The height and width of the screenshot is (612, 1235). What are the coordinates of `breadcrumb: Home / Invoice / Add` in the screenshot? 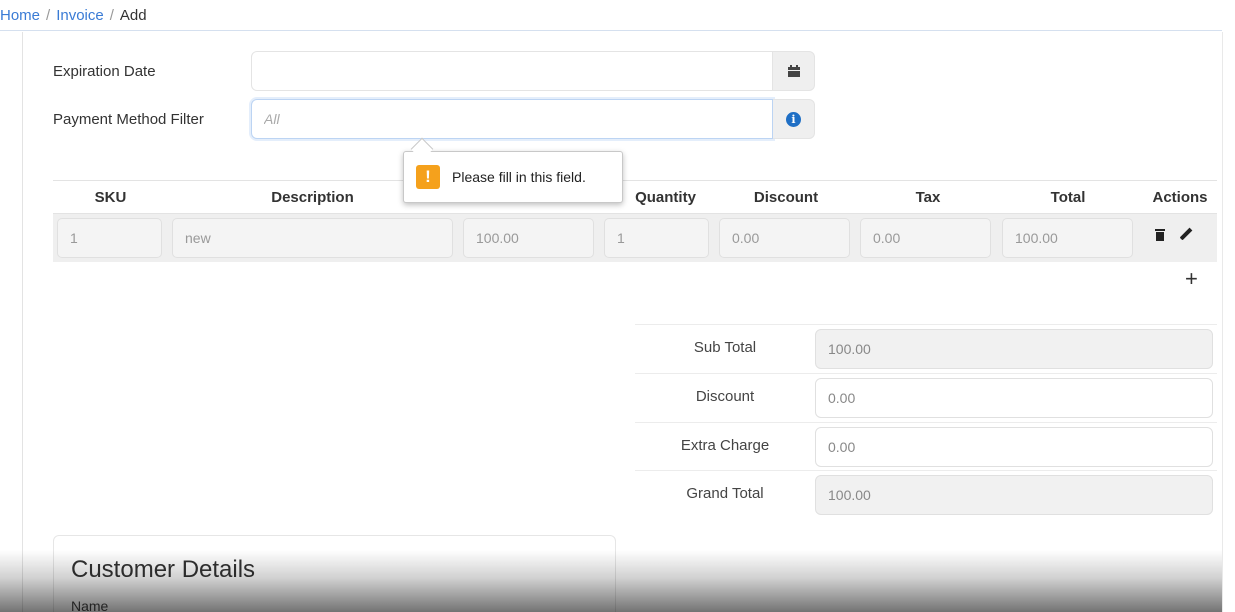 It's located at (611, 15).